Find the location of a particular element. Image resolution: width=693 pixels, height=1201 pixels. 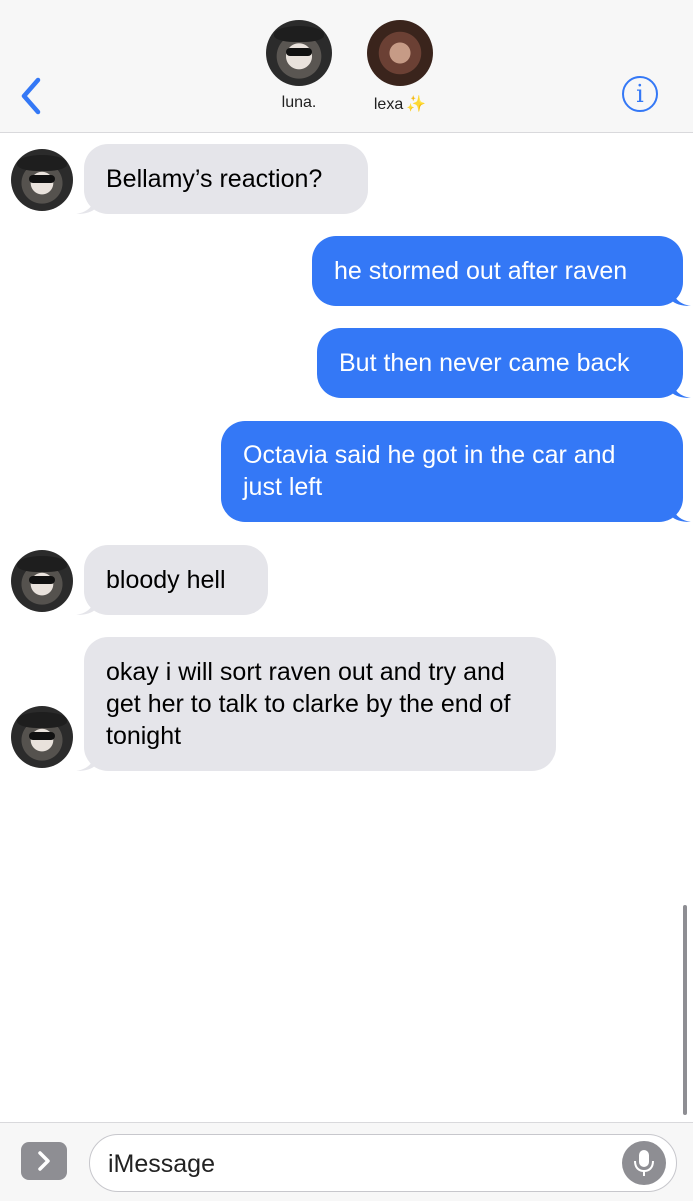

contact-lexa: lexa ✨ is located at coordinates (400, 67).